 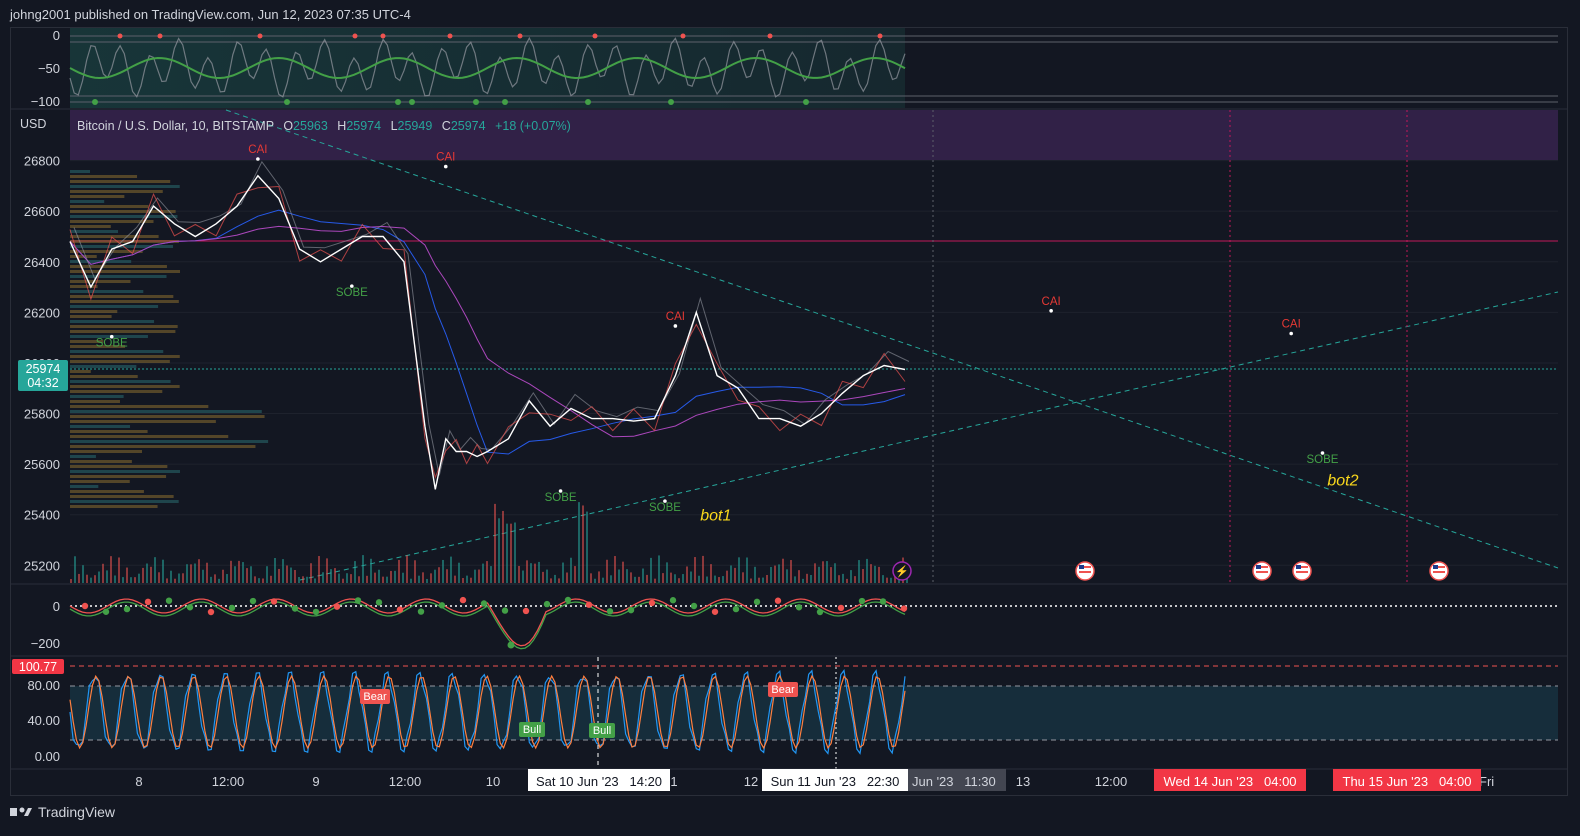 What do you see at coordinates (62, 812) in the screenshot?
I see `footer-brand: TradingView` at bounding box center [62, 812].